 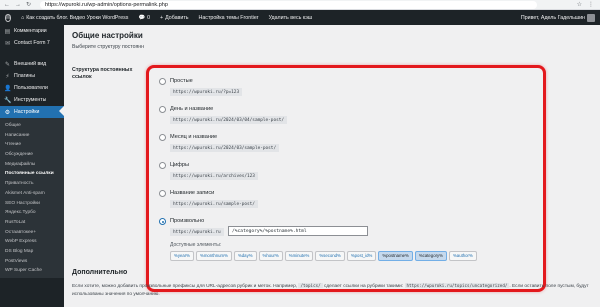 I want to click on sidebar-item-contact-form: ✉ Contact Form 7, so click(x=32, y=43).